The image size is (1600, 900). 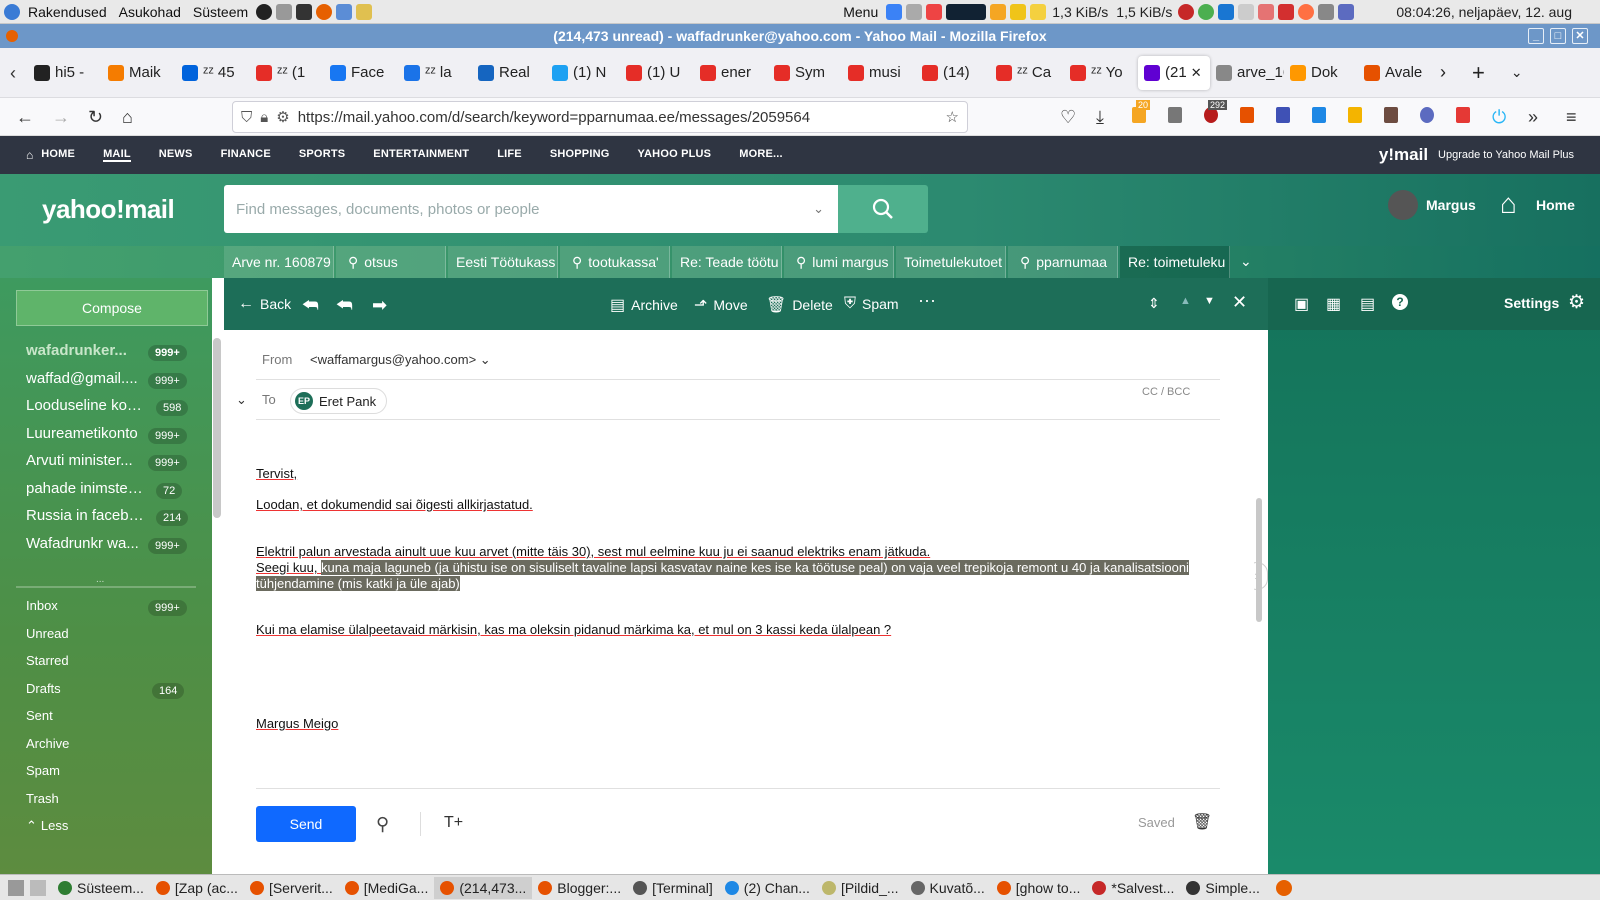 I want to click on cc-bcc-link: CC / BCC, so click(x=1166, y=392).